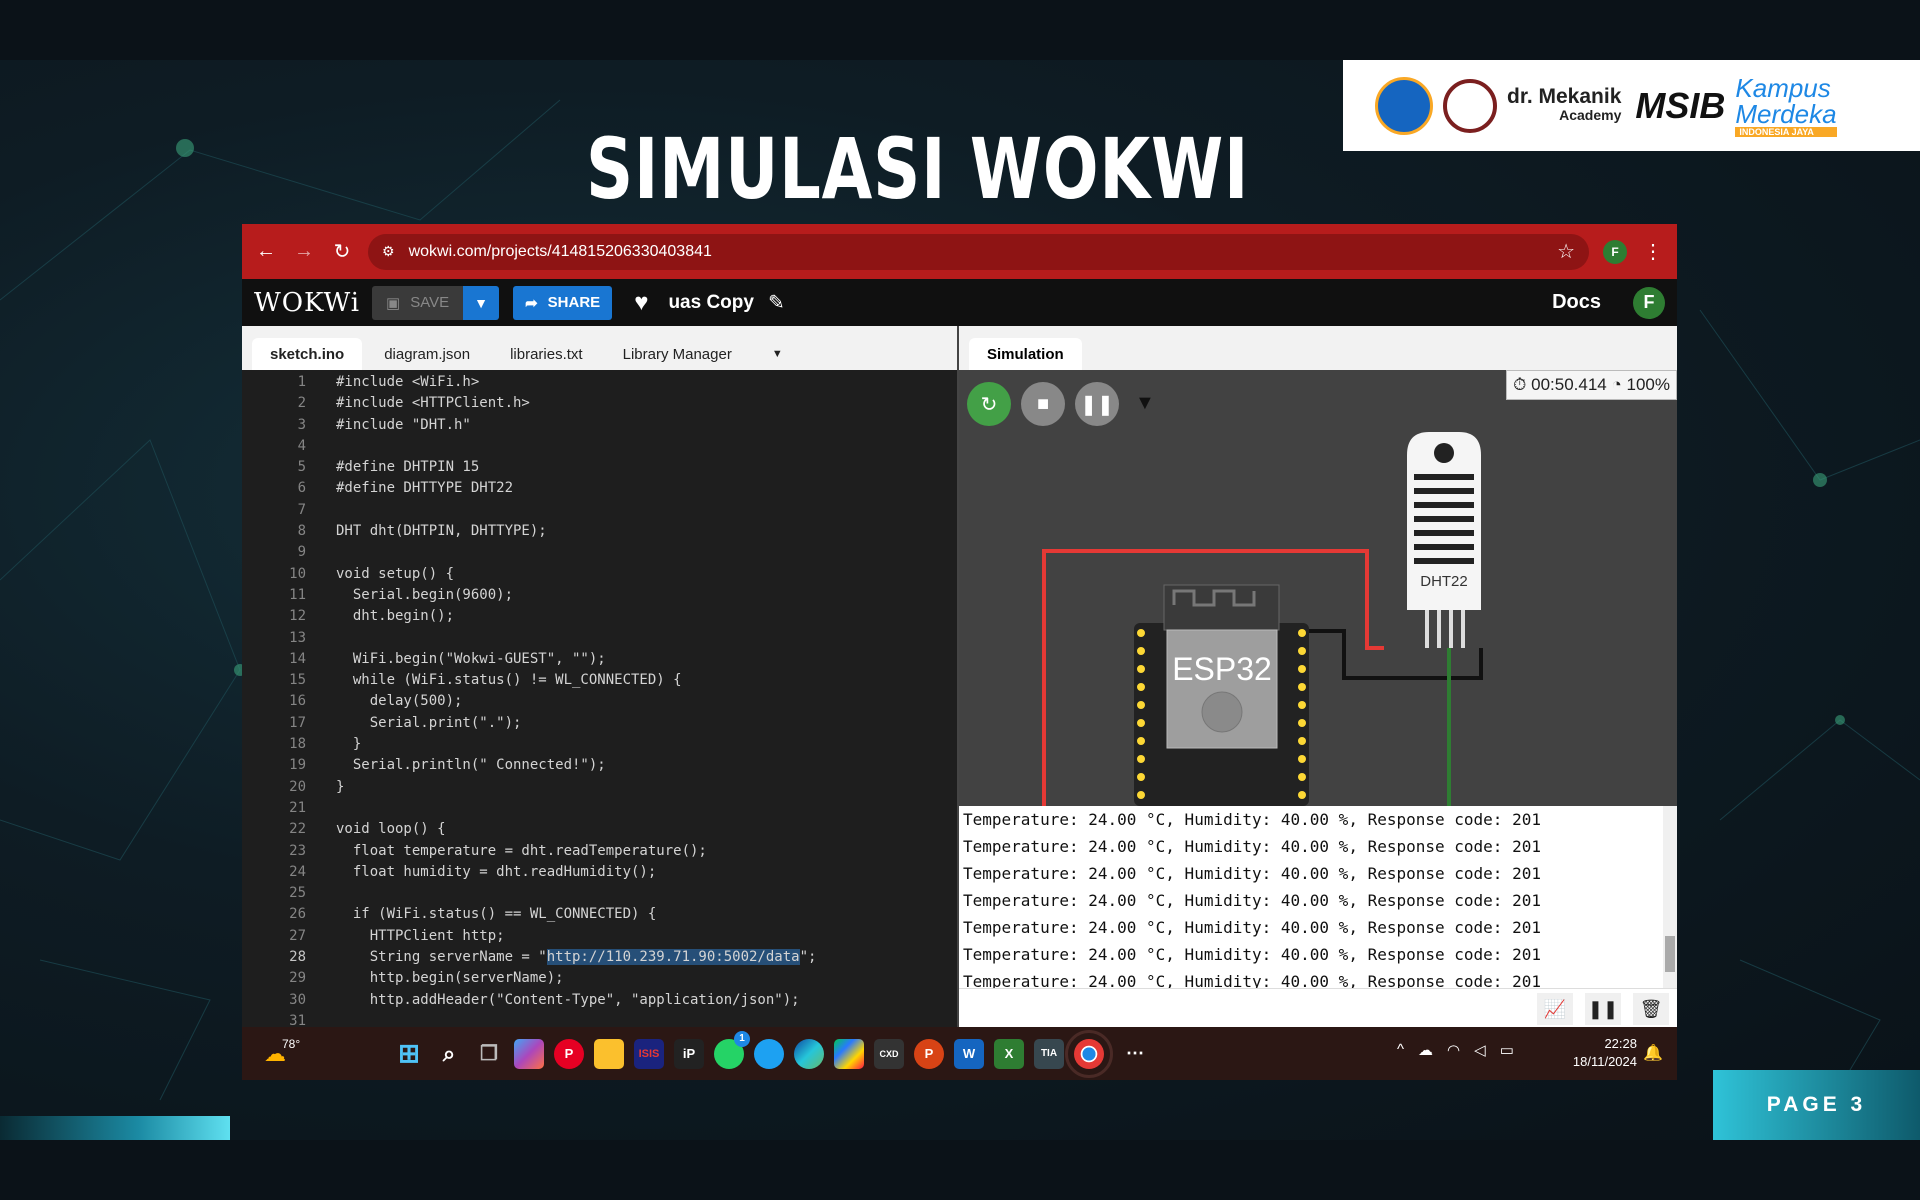  I want to click on code-line: 10 void setup() {, so click(599, 574).